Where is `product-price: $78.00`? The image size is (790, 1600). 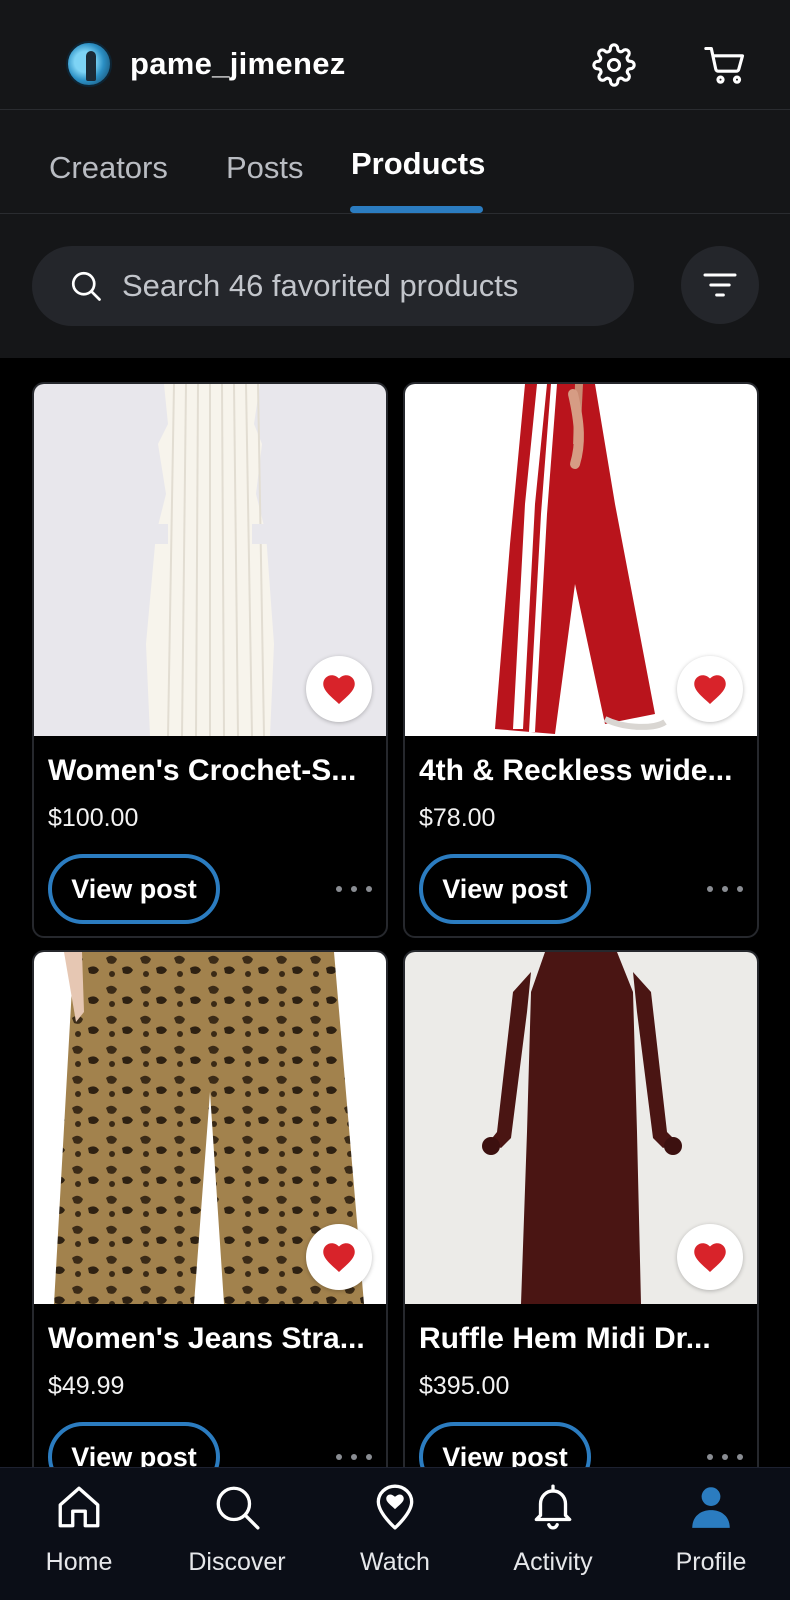
product-price: $78.00 is located at coordinates (457, 818).